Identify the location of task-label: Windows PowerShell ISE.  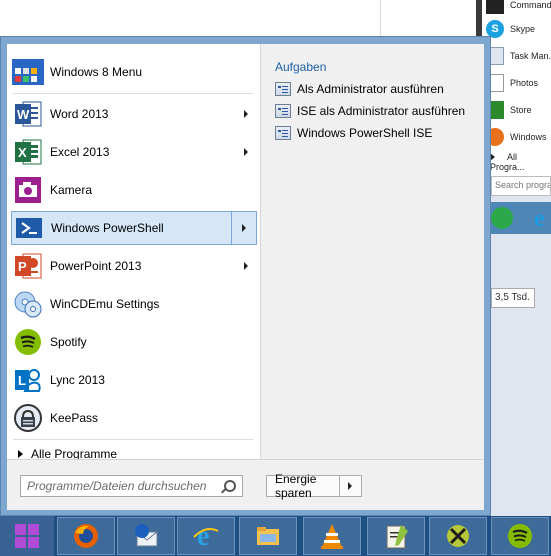
(365, 133).